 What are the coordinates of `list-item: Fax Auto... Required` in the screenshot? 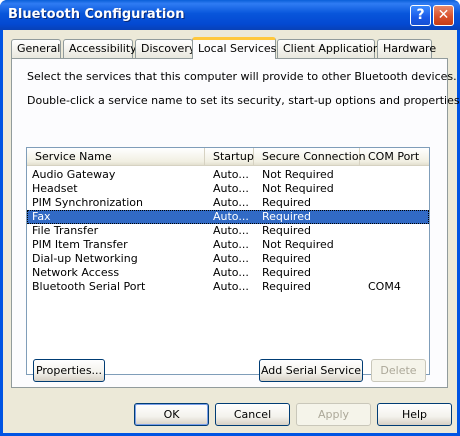 It's located at (228, 217).